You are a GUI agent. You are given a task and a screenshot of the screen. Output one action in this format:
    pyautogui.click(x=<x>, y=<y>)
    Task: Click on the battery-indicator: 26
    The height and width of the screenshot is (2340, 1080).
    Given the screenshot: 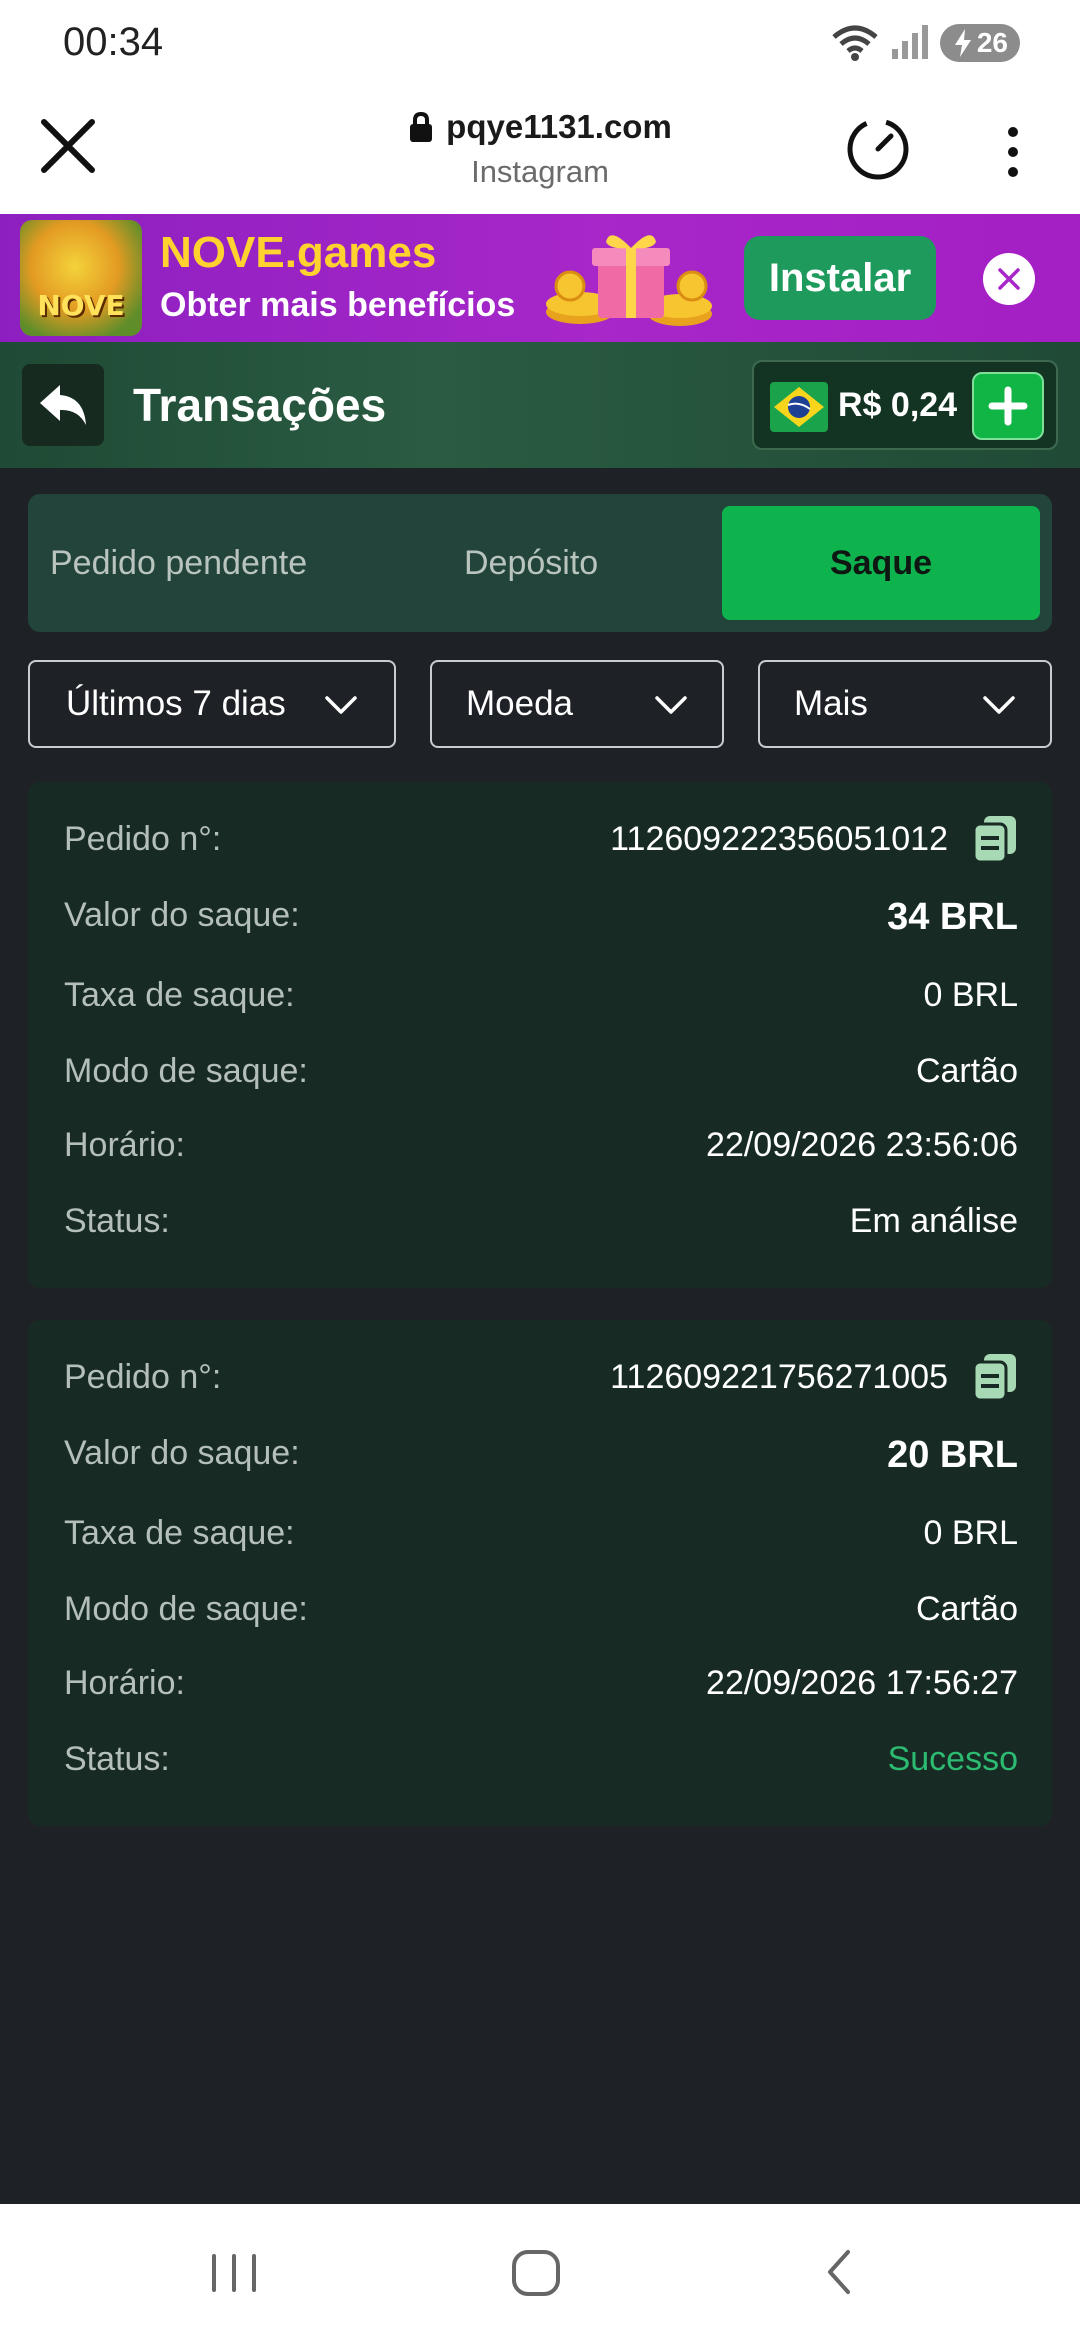 What is the action you would take?
    pyautogui.click(x=980, y=43)
    